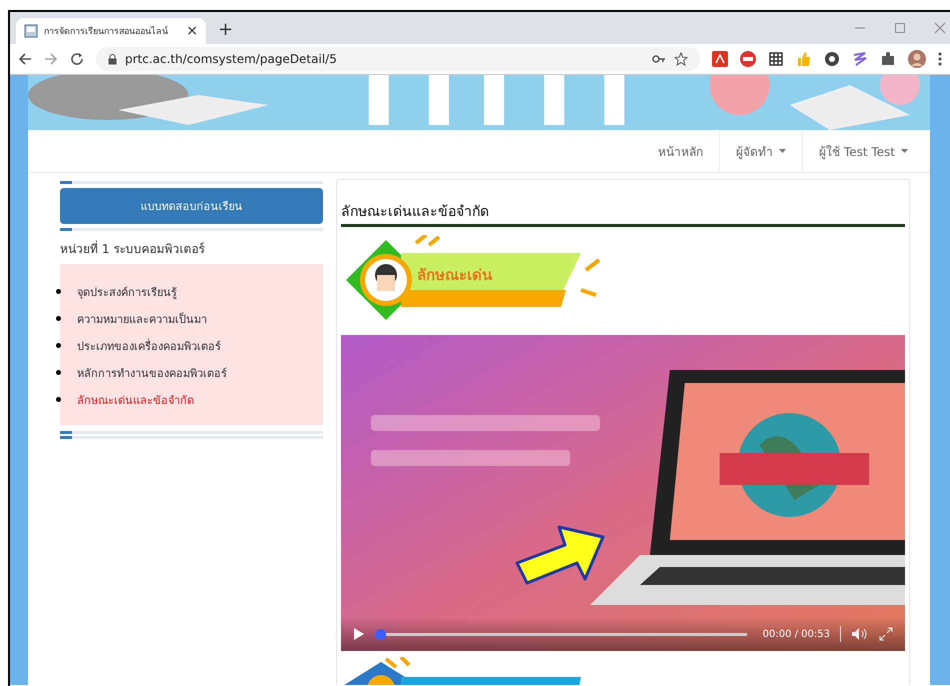 The height and width of the screenshot is (686, 950). Describe the element at coordinates (135, 399) in the screenshot. I see `lesson-link: ลักษณะเด่นและข้อจำกัด` at that location.